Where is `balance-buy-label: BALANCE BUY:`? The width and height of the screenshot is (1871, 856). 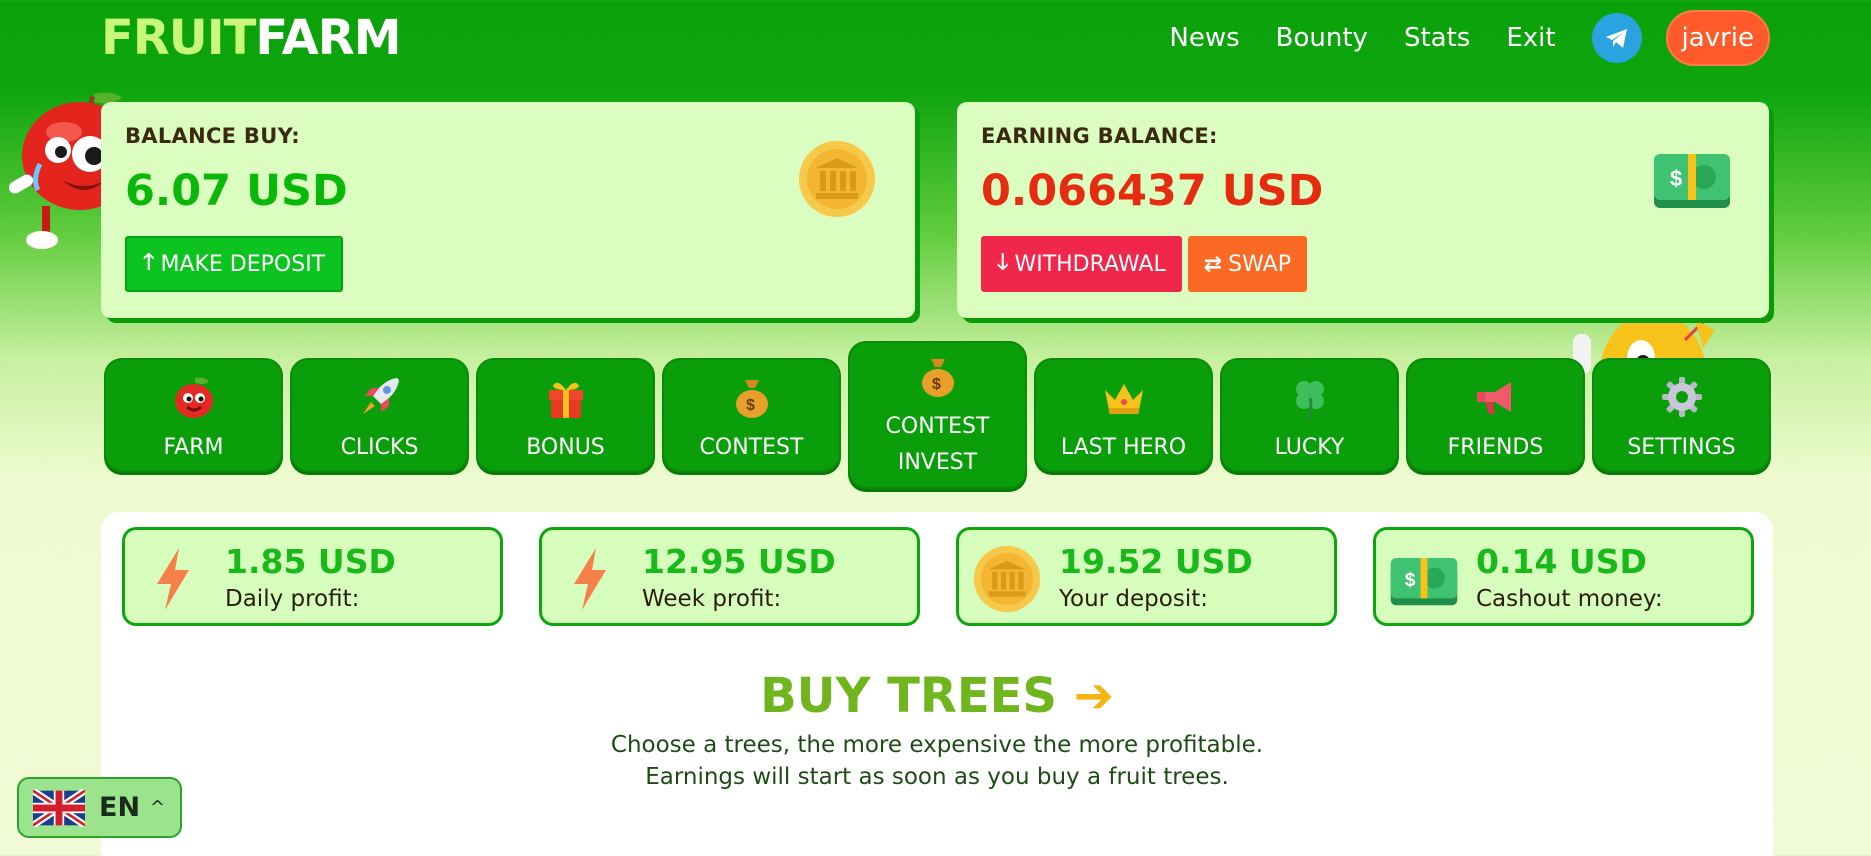
balance-buy-label: BALANCE BUY: is located at coordinates (212, 136).